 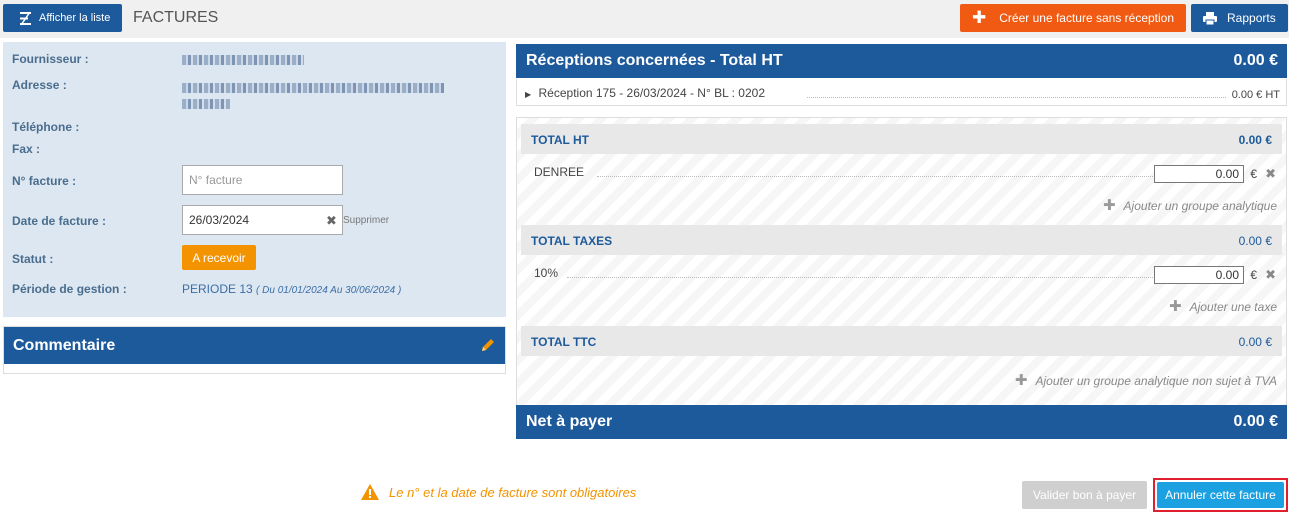 What do you see at coordinates (262, 220) in the screenshot?
I see `invoice-date-input: 26/03/2024` at bounding box center [262, 220].